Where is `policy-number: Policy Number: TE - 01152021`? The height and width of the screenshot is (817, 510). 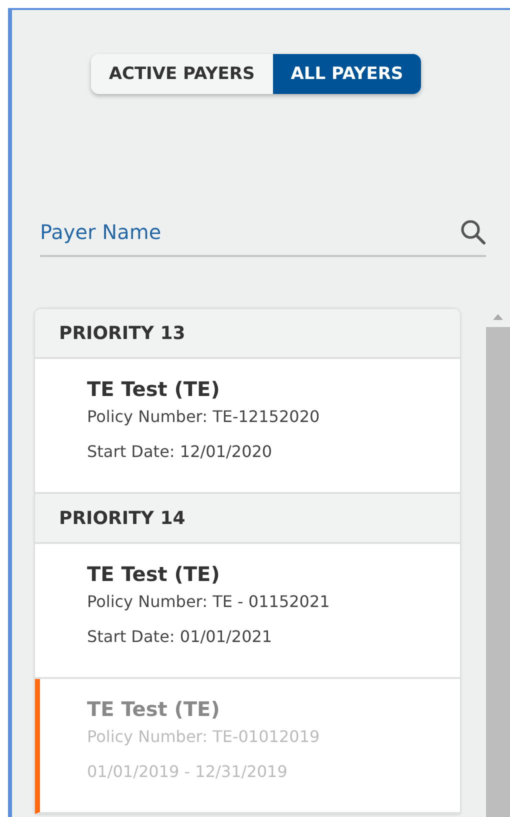 policy-number: Policy Number: TE - 01152021 is located at coordinates (209, 601).